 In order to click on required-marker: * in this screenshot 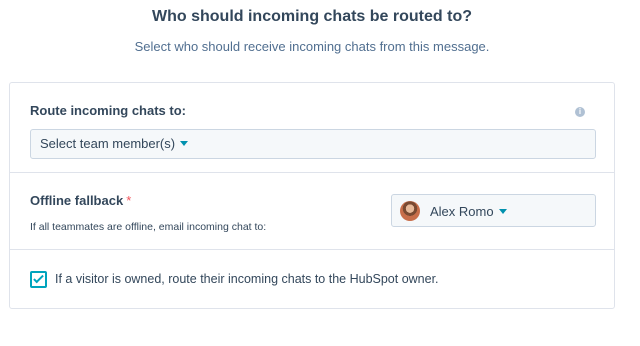, I will do `click(129, 200)`.